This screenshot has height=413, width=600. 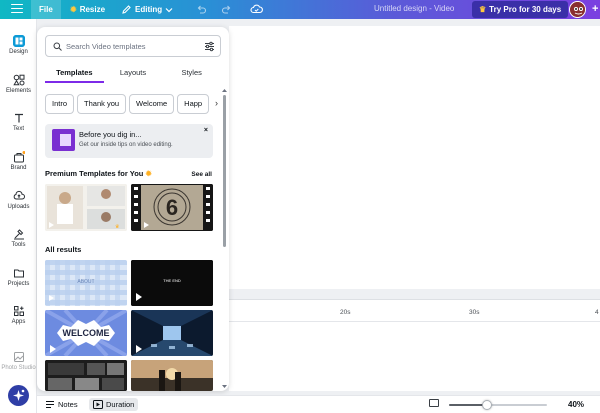 What do you see at coordinates (18, 91) in the screenshot?
I see `rail-label: Elements` at bounding box center [18, 91].